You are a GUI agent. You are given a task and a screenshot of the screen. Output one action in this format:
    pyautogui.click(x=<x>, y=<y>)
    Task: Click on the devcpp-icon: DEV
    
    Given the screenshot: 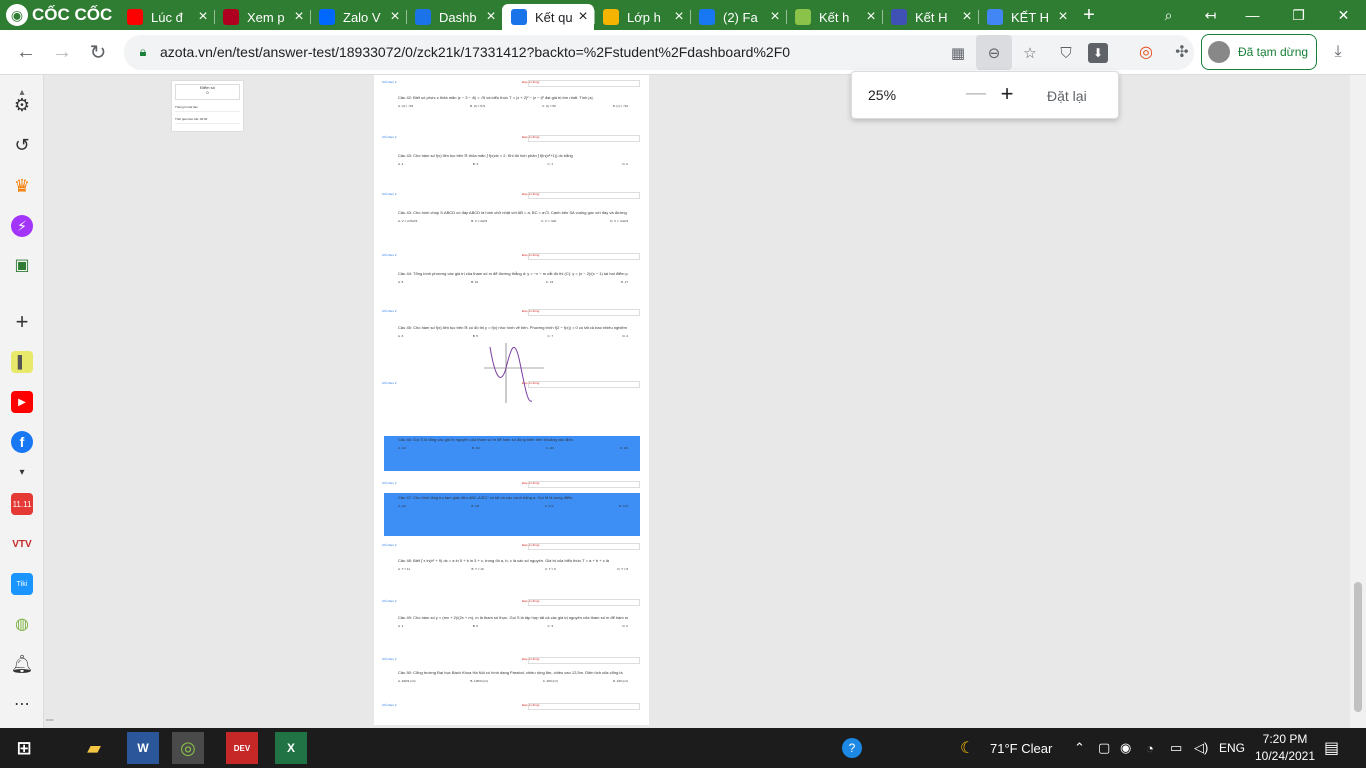 What is the action you would take?
    pyautogui.click(x=242, y=748)
    